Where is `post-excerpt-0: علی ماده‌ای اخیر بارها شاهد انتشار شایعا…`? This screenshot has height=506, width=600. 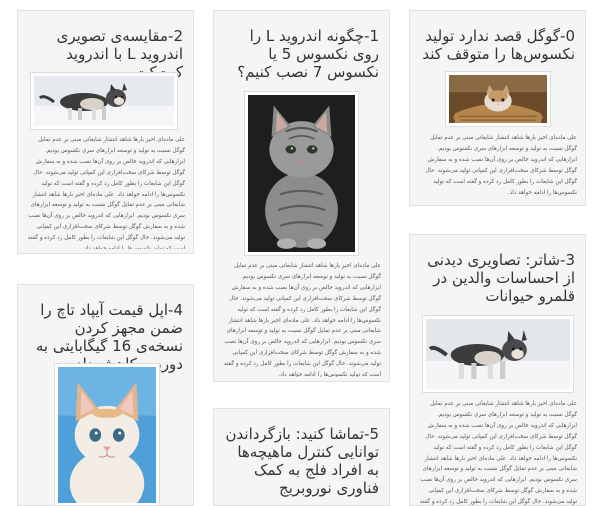 post-excerpt-0: علی ماده‌ای اخیر بارها شاهد انتشار شایعا… is located at coordinates (501, 165).